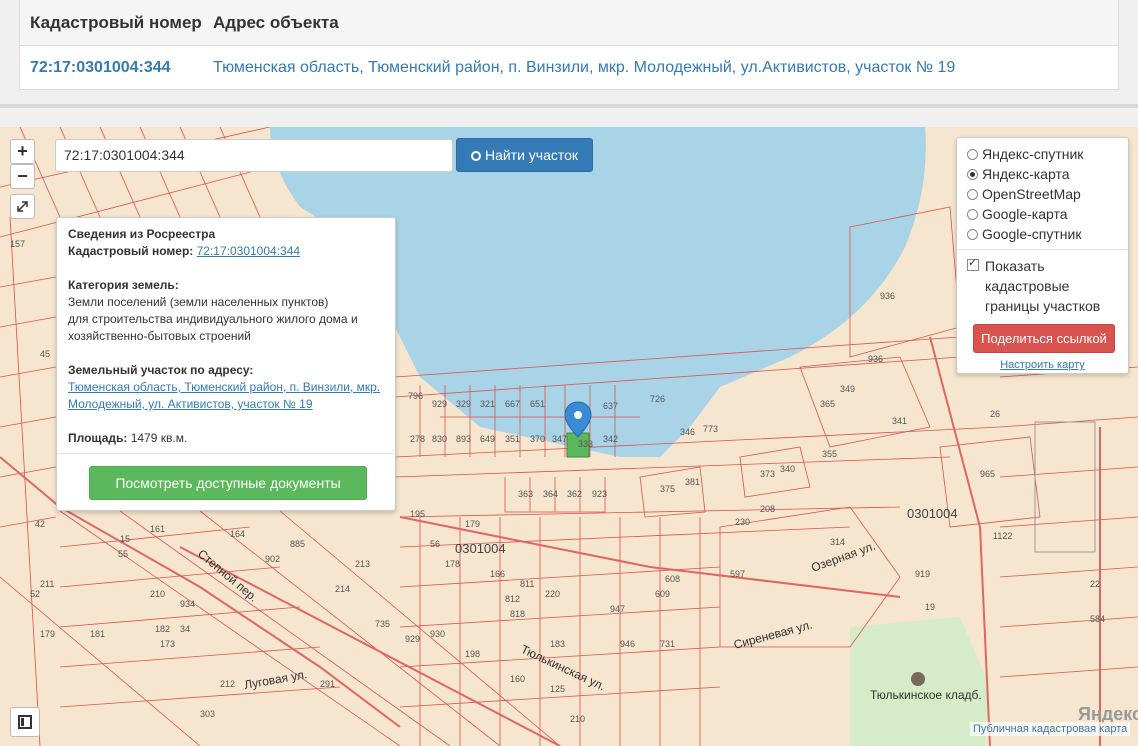  What do you see at coordinates (692, 482) in the screenshot?
I see `parcel-number: 381` at bounding box center [692, 482].